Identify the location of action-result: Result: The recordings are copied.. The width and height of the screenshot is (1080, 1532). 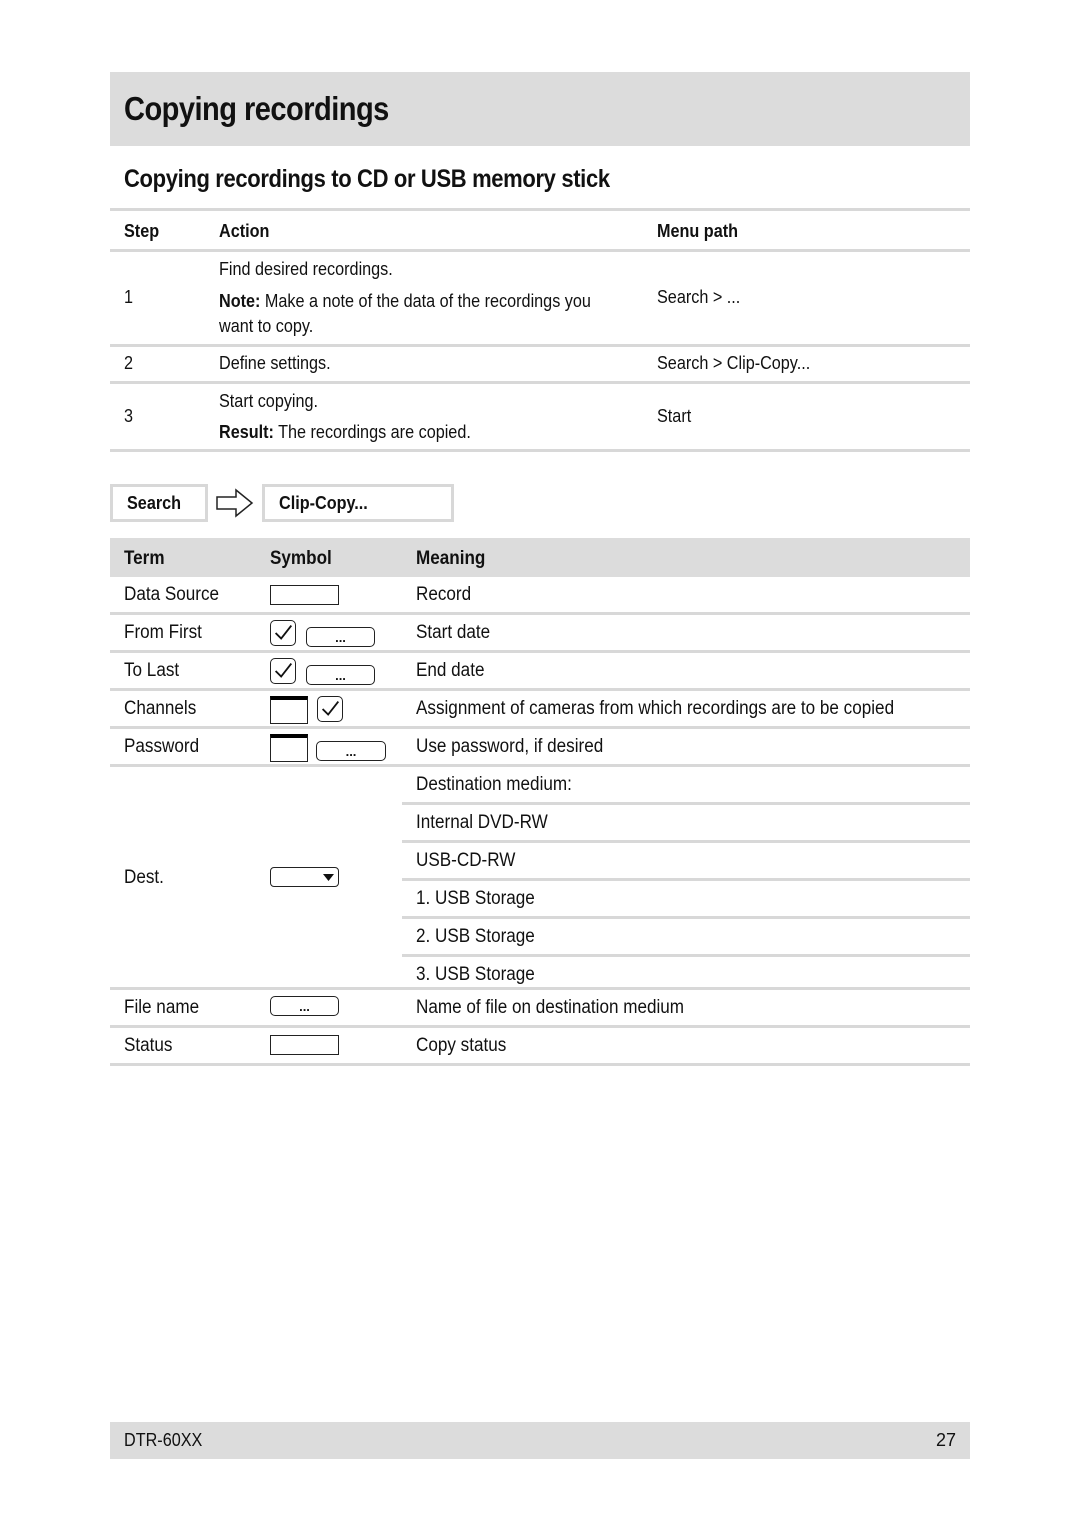
(345, 432).